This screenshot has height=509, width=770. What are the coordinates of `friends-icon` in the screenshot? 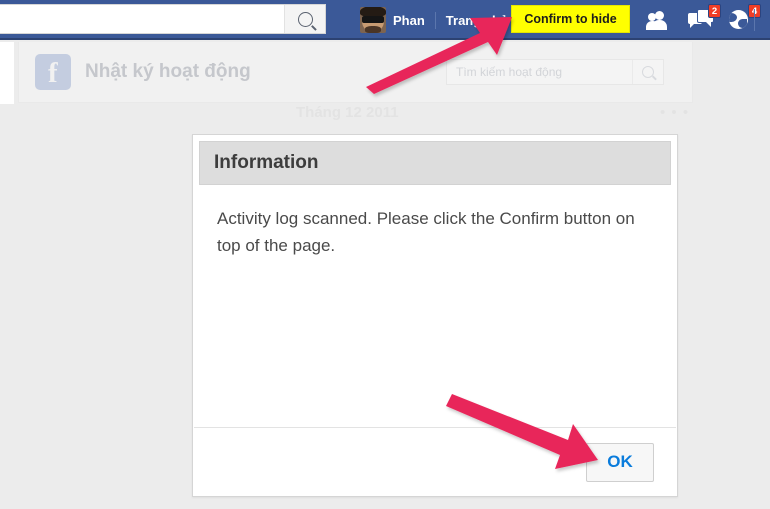 It's located at (660, 20).